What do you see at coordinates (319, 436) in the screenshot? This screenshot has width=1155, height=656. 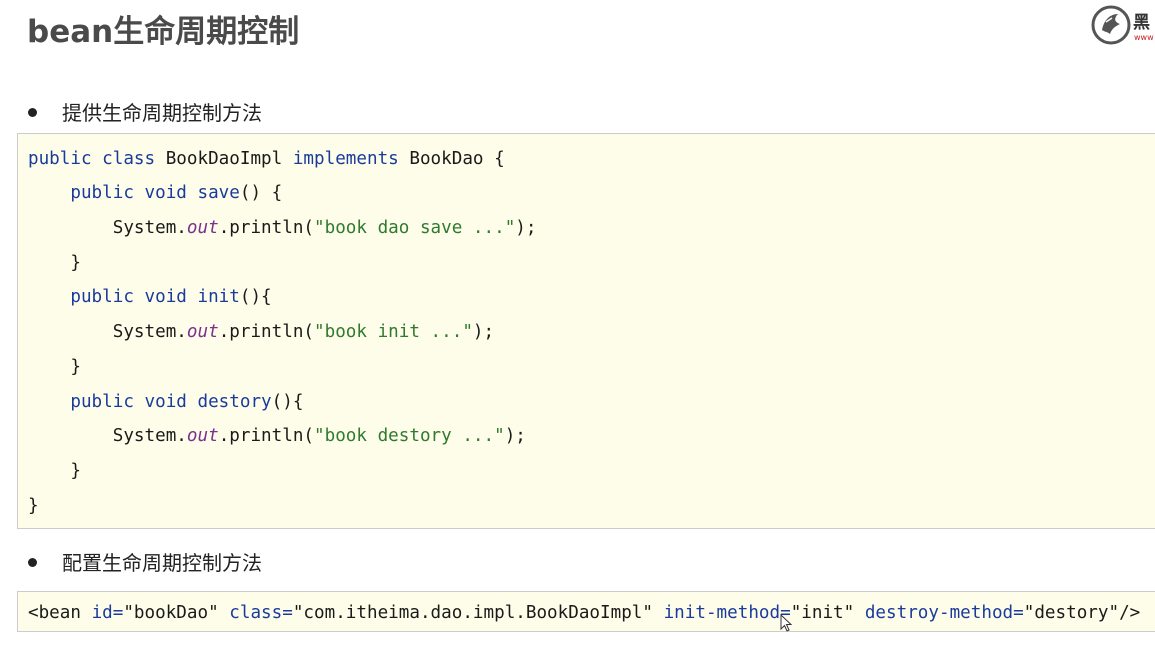 I see `code-line: System.out.println("book destory ...");` at bounding box center [319, 436].